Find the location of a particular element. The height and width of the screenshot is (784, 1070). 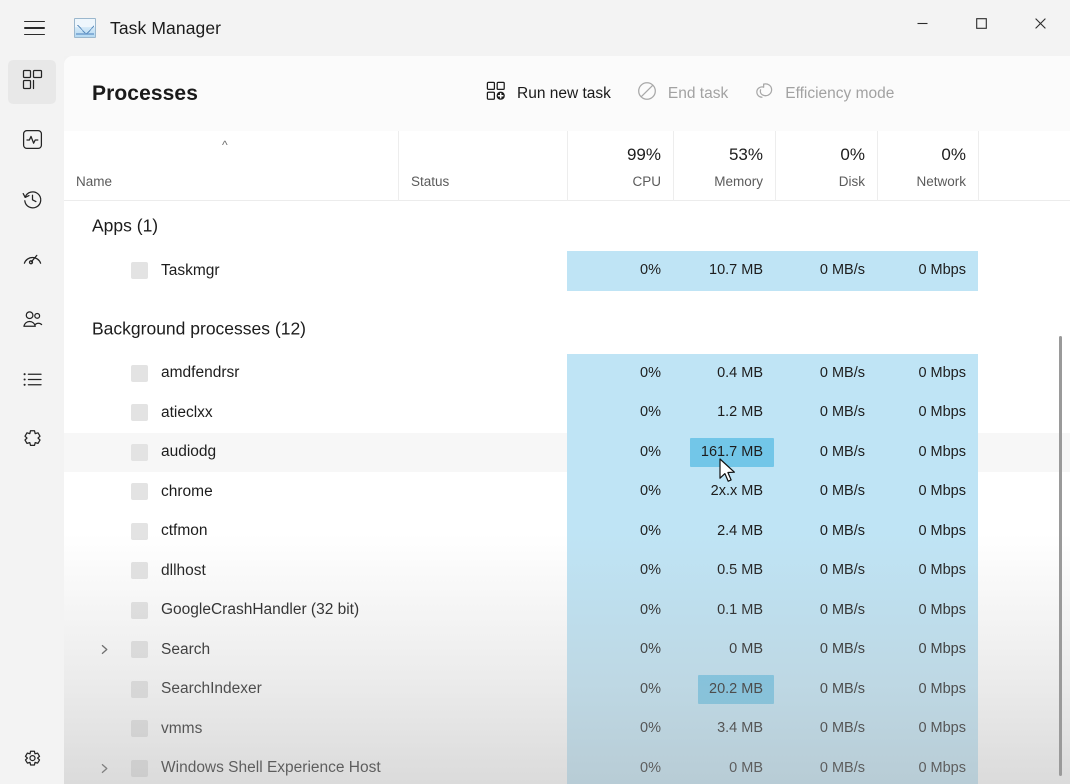

sidebar-item-app-history is located at coordinates (32, 202).